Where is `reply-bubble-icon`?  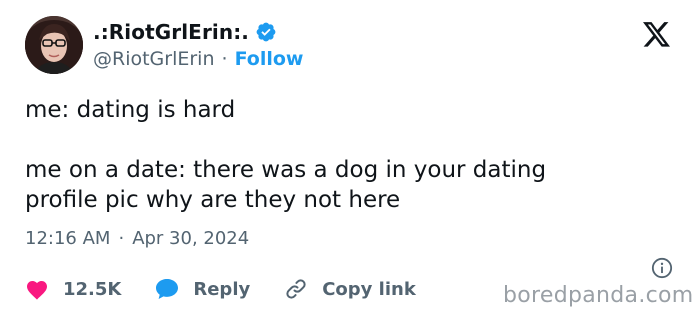 reply-bubble-icon is located at coordinates (167, 289).